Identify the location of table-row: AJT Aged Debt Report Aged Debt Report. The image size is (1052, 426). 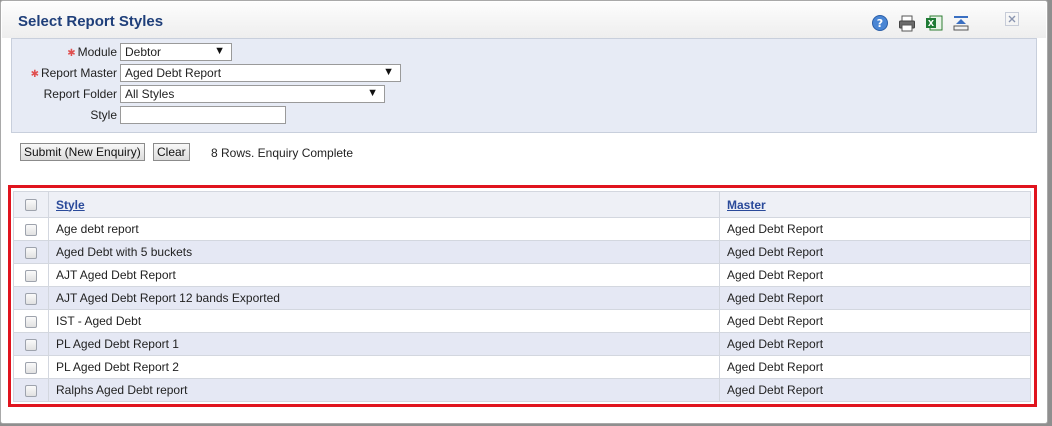
(522, 275).